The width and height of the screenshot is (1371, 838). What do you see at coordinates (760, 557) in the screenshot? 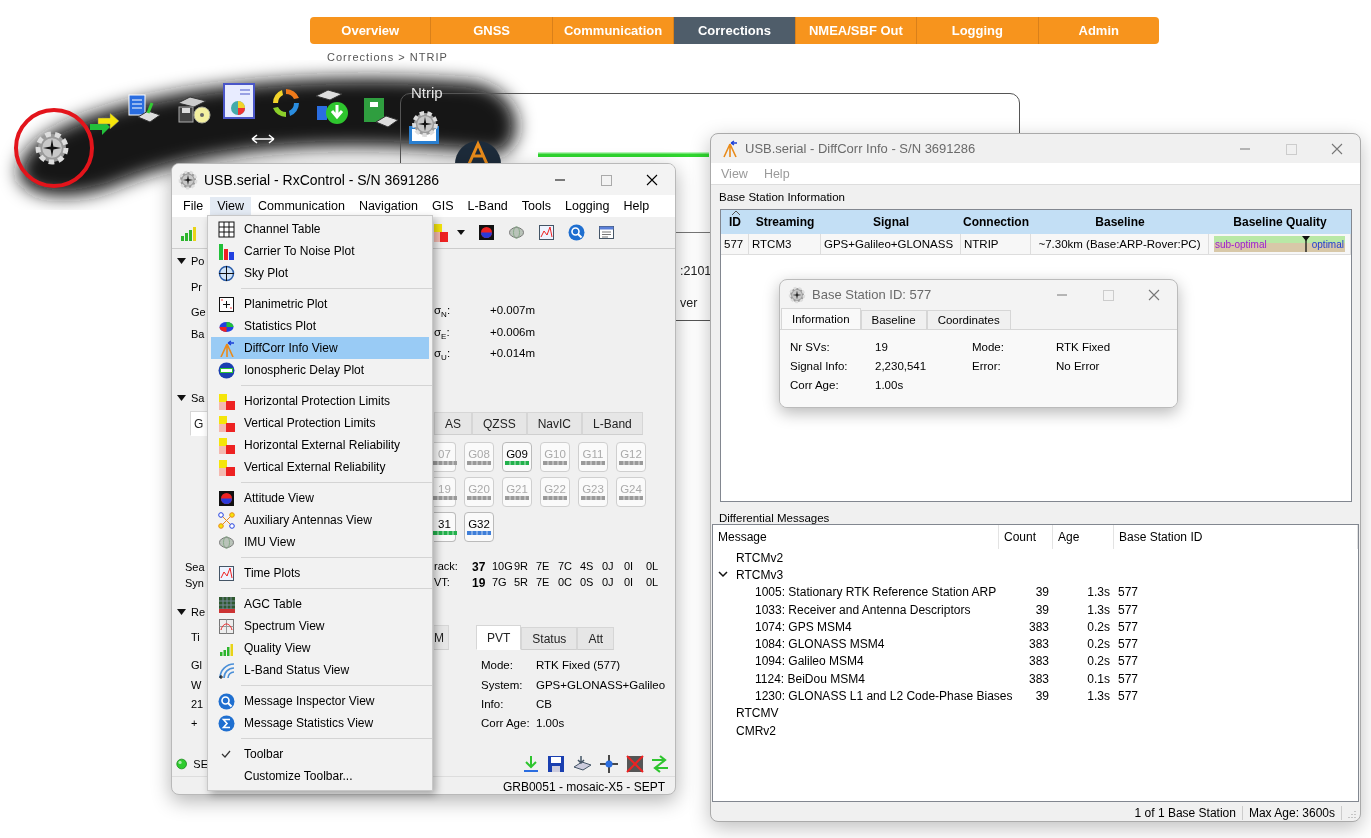
I see `message-group: RTCMv2` at bounding box center [760, 557].